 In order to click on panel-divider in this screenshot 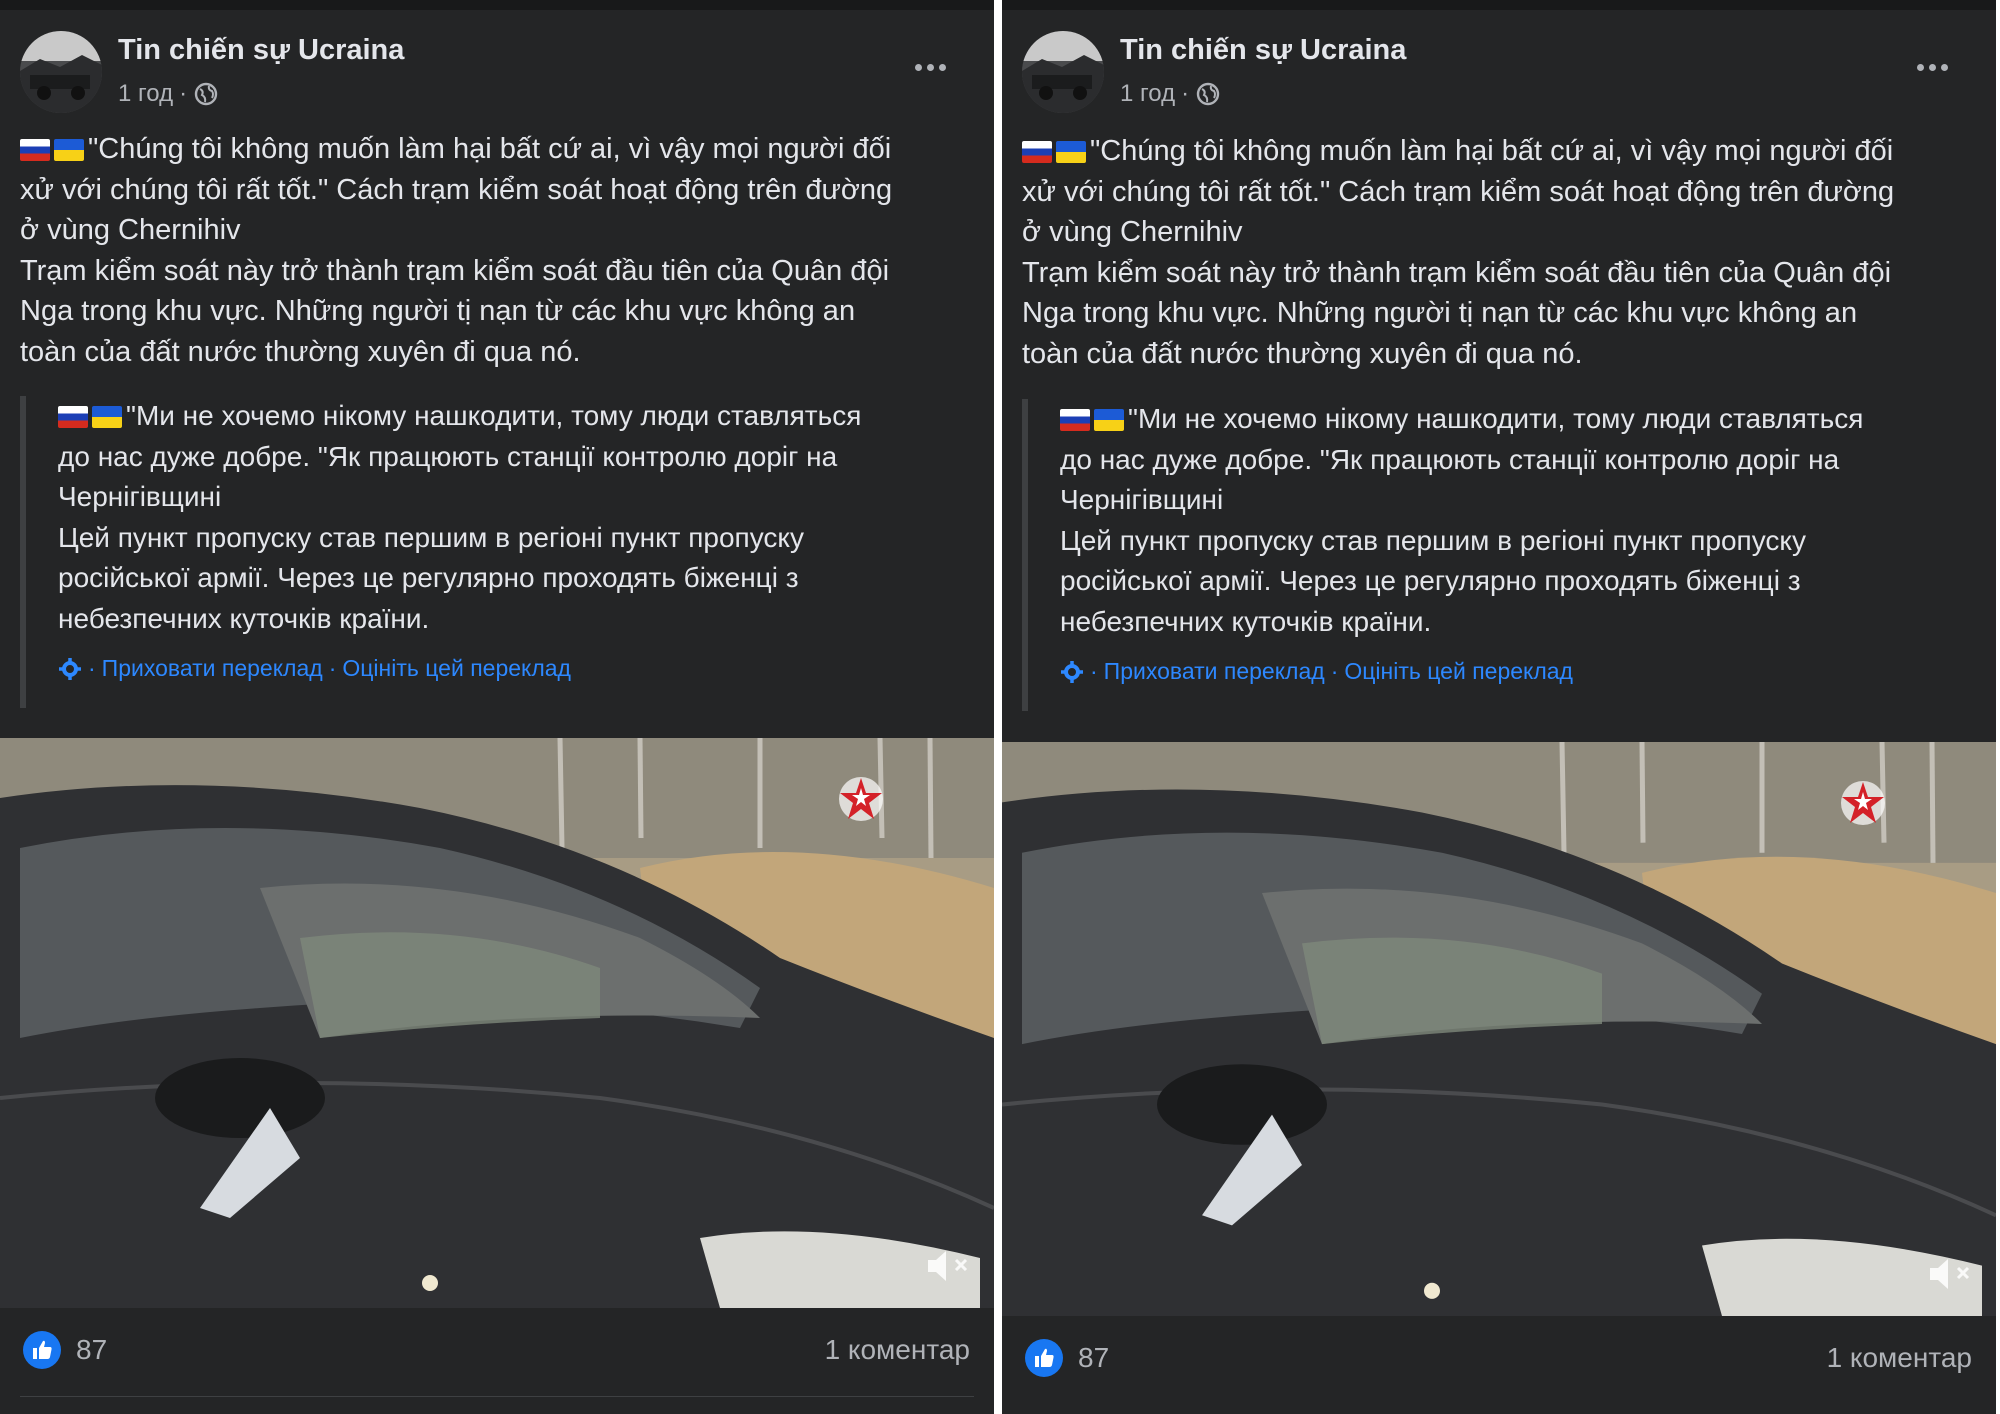, I will do `click(998, 707)`.